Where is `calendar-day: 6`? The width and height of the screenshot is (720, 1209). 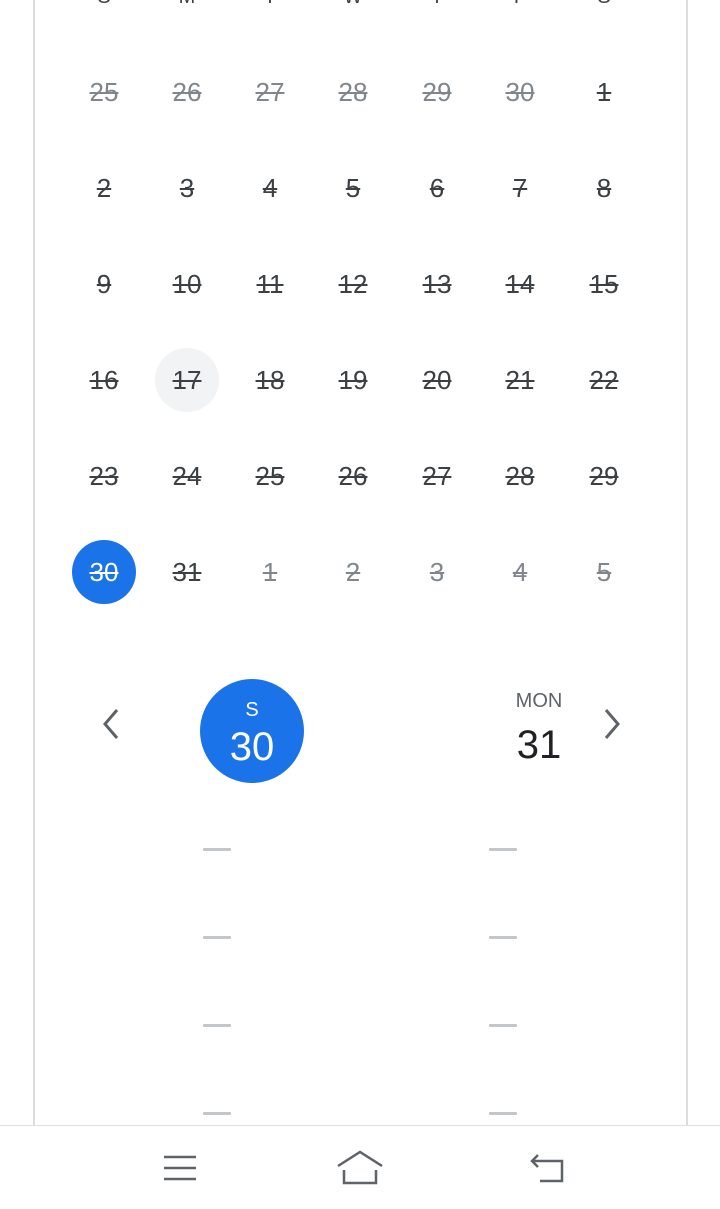 calendar-day: 6 is located at coordinates (437, 188).